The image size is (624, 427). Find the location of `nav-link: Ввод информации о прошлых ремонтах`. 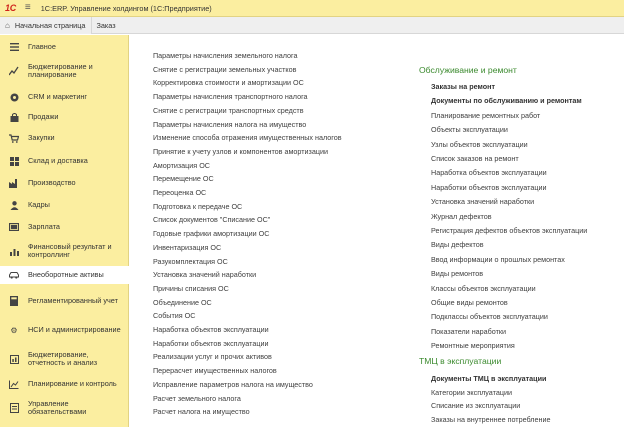

nav-link: Ввод информации о прошлых ремонтах is located at coordinates (498, 259).